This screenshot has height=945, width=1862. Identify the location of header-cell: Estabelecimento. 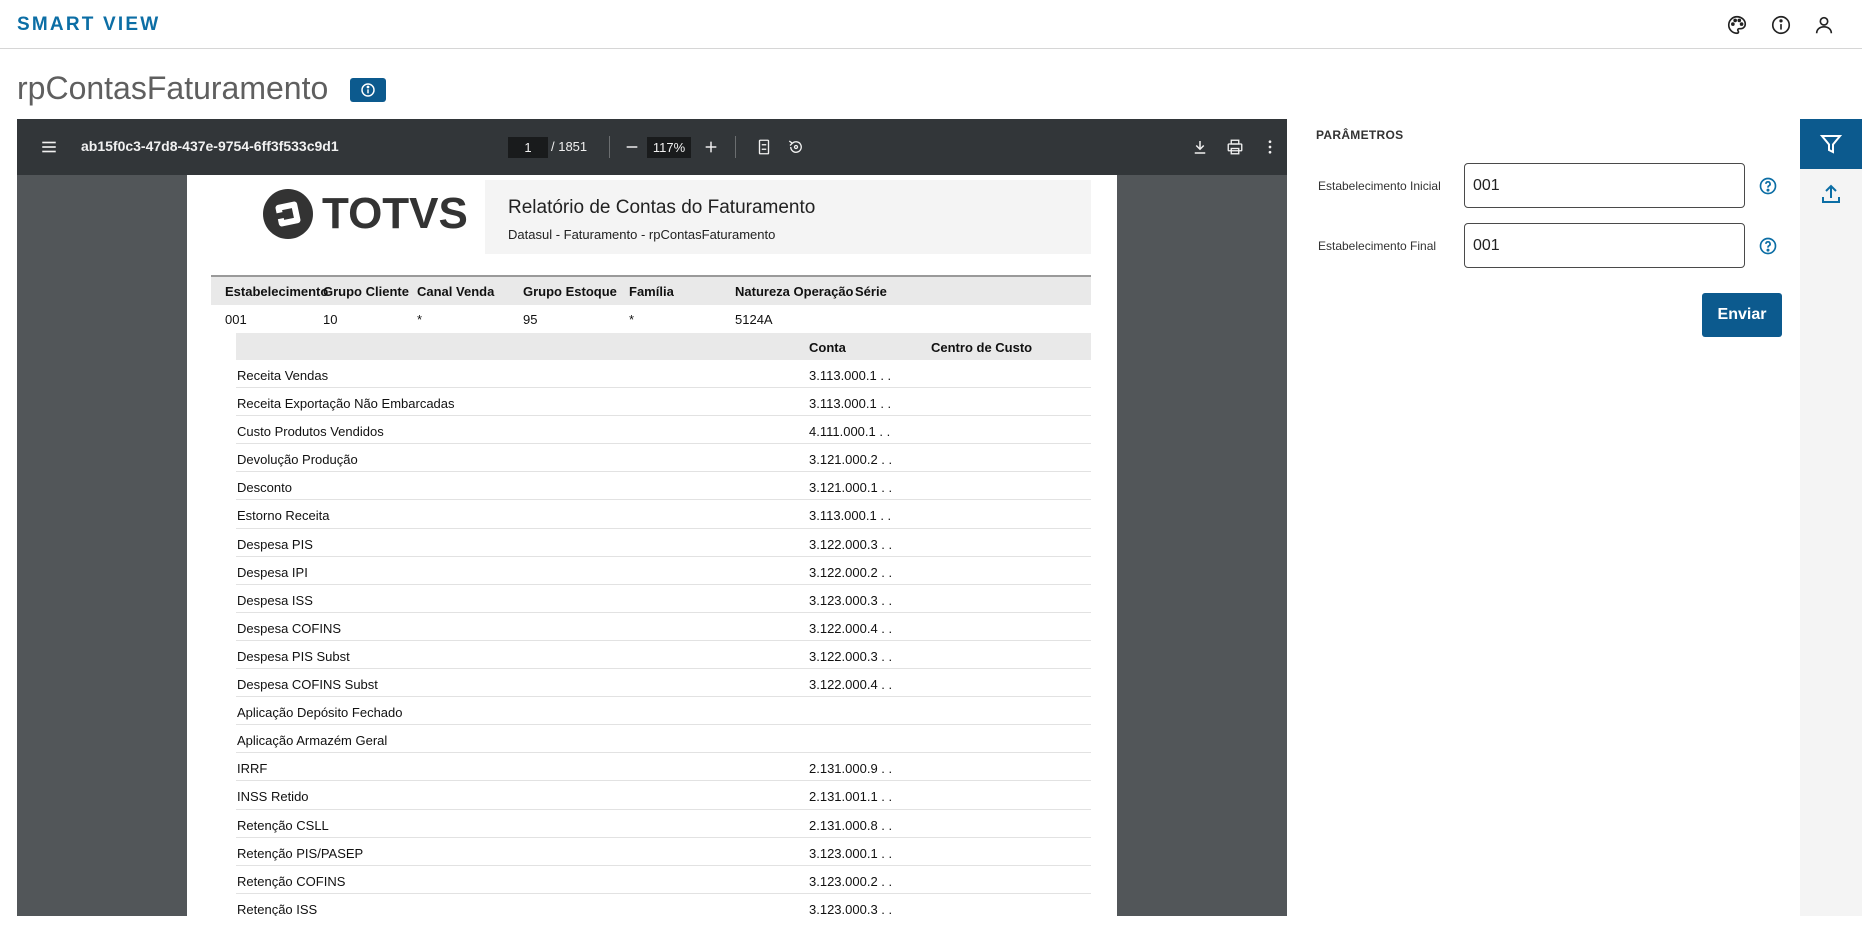
(277, 291).